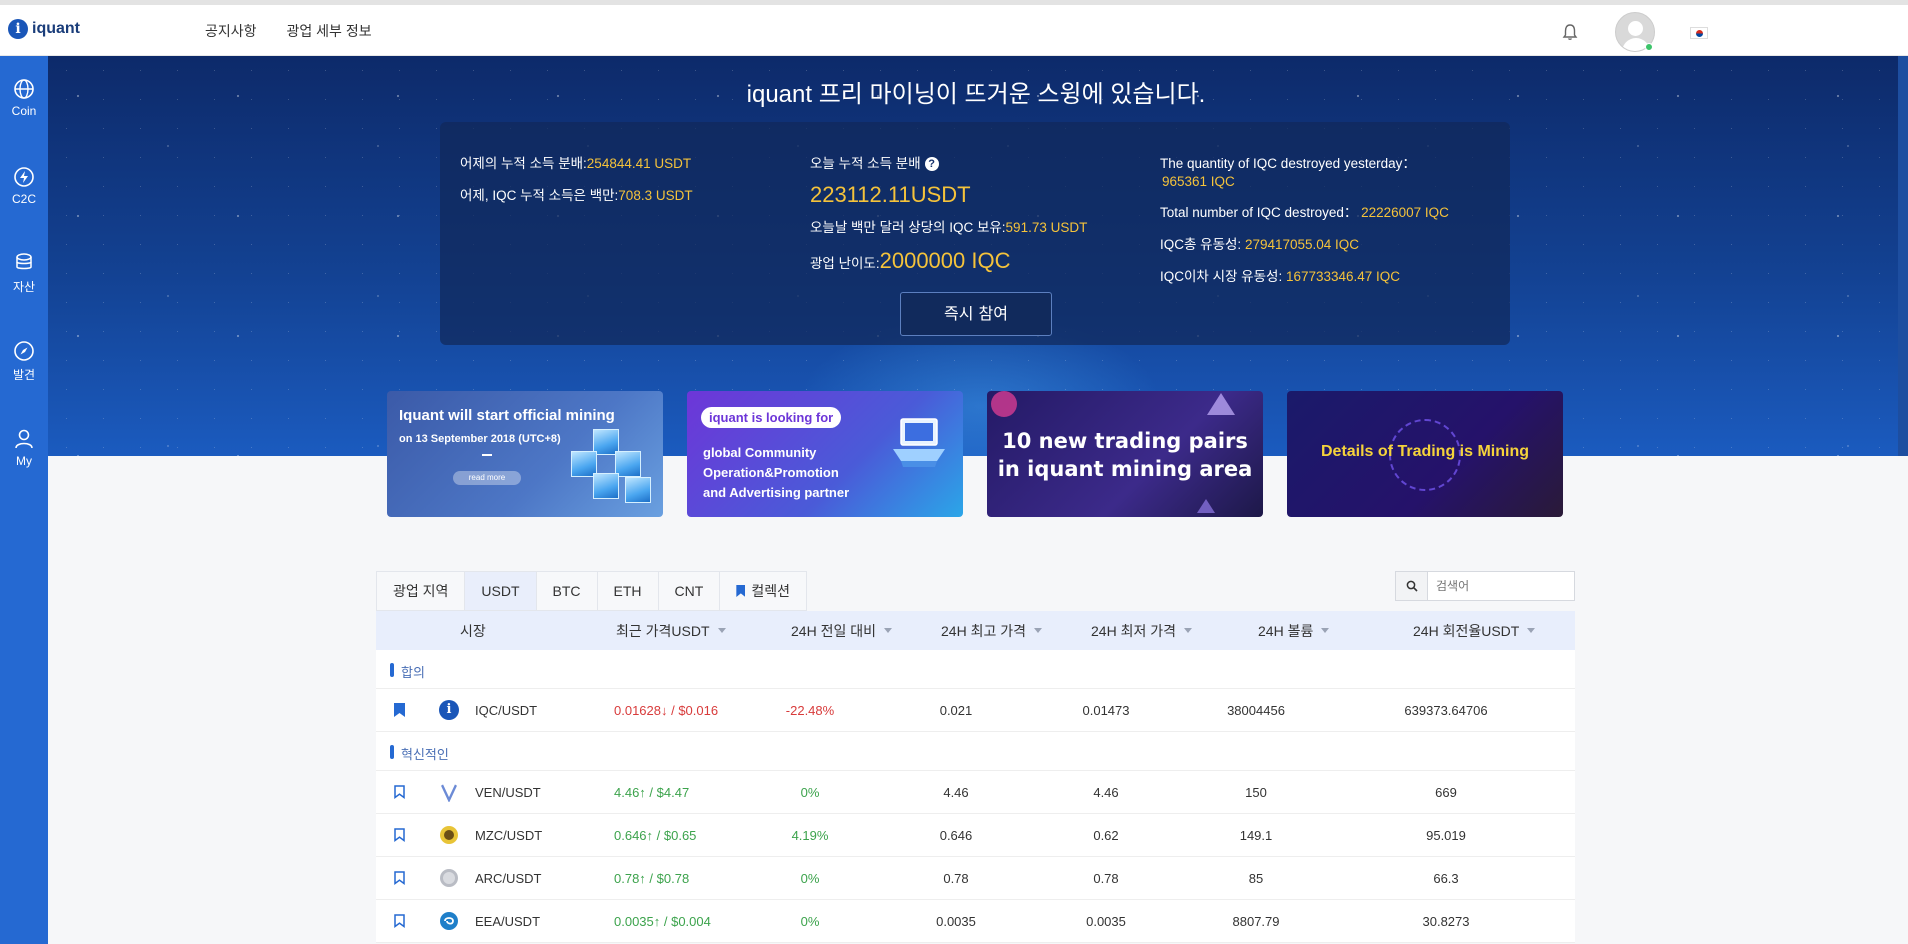 This screenshot has height=944, width=1908. I want to click on col-market: 시장, so click(473, 631).